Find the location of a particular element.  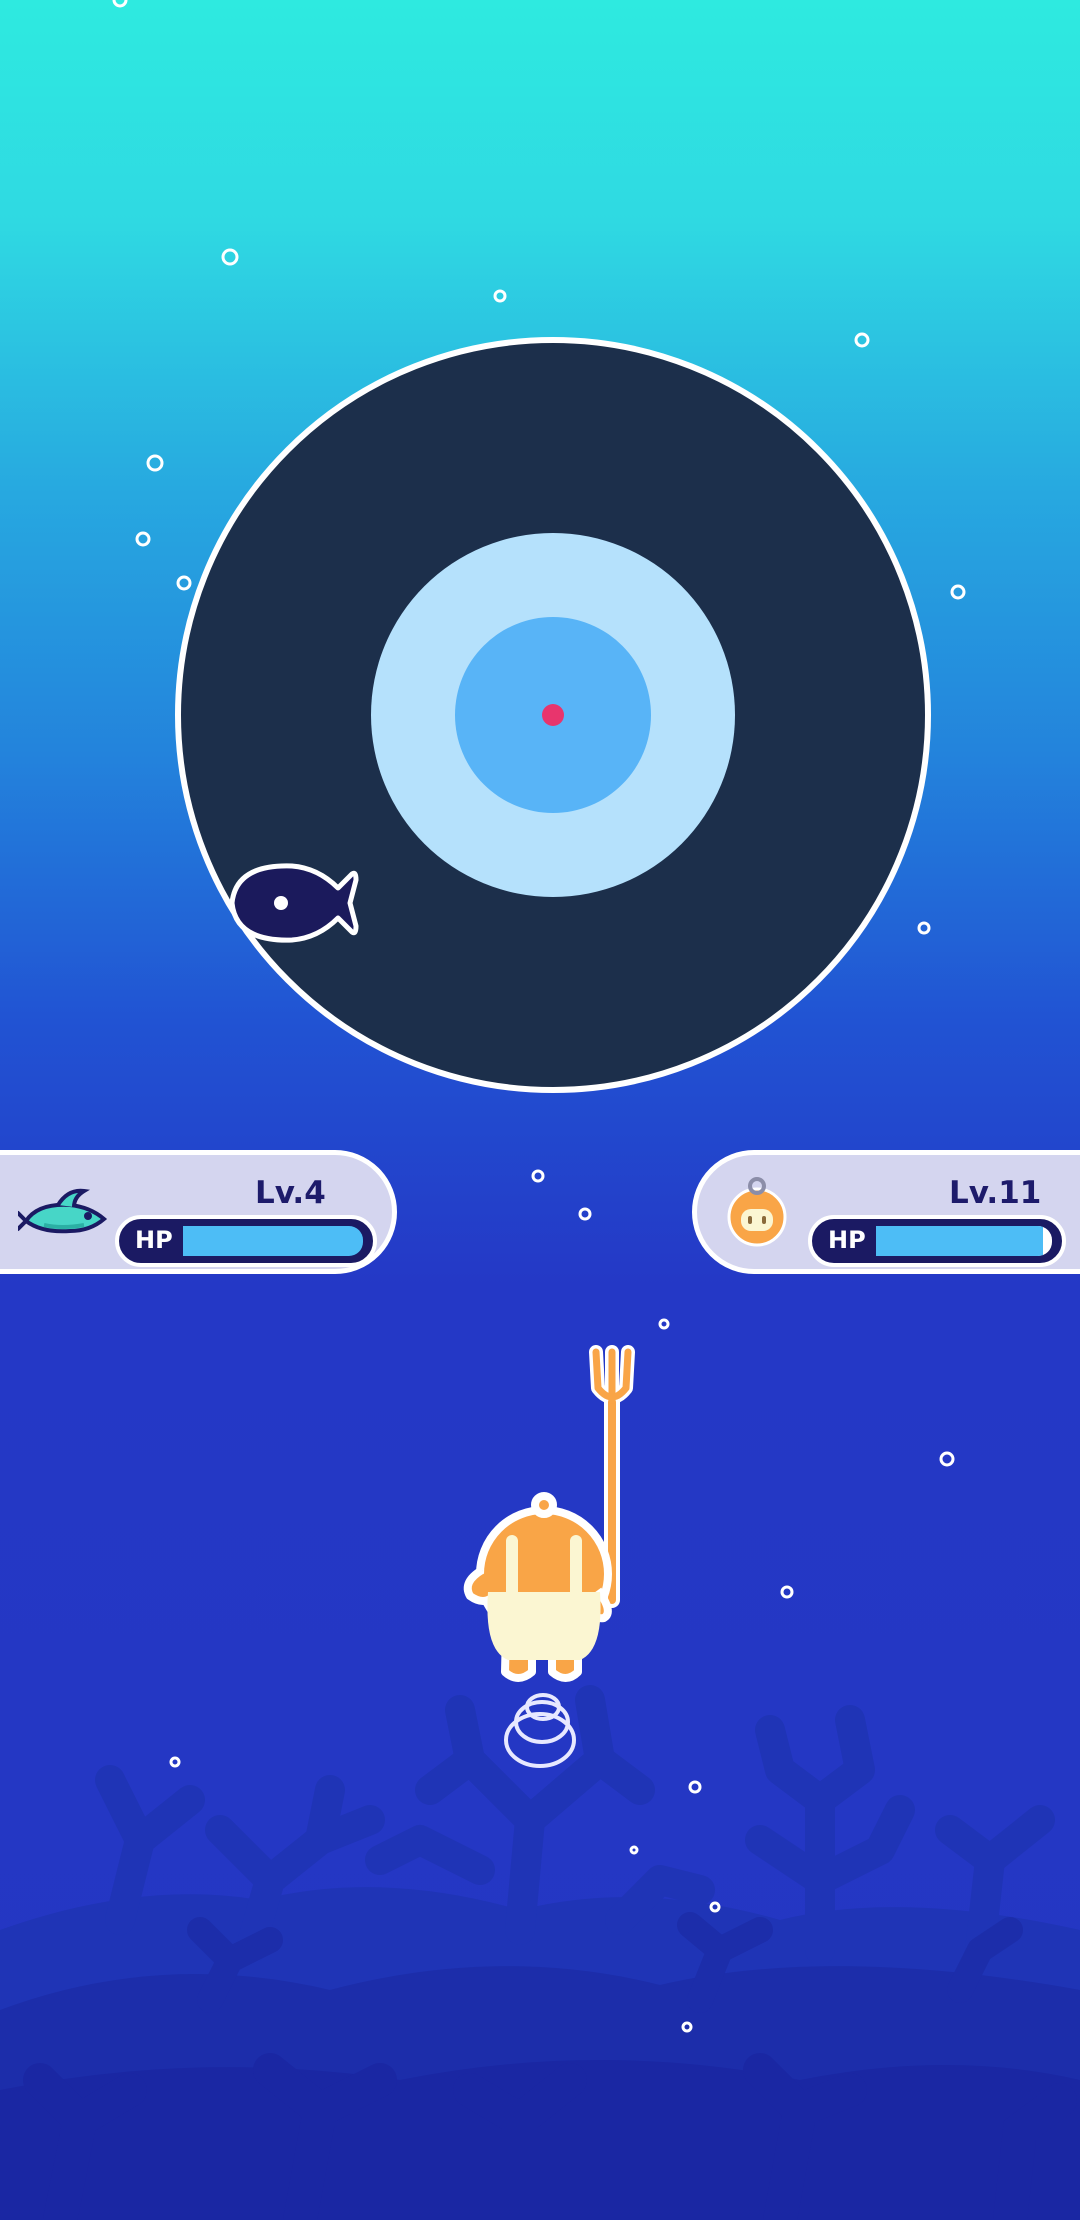

exhaled-bubbles is located at coordinates (540, 1730).